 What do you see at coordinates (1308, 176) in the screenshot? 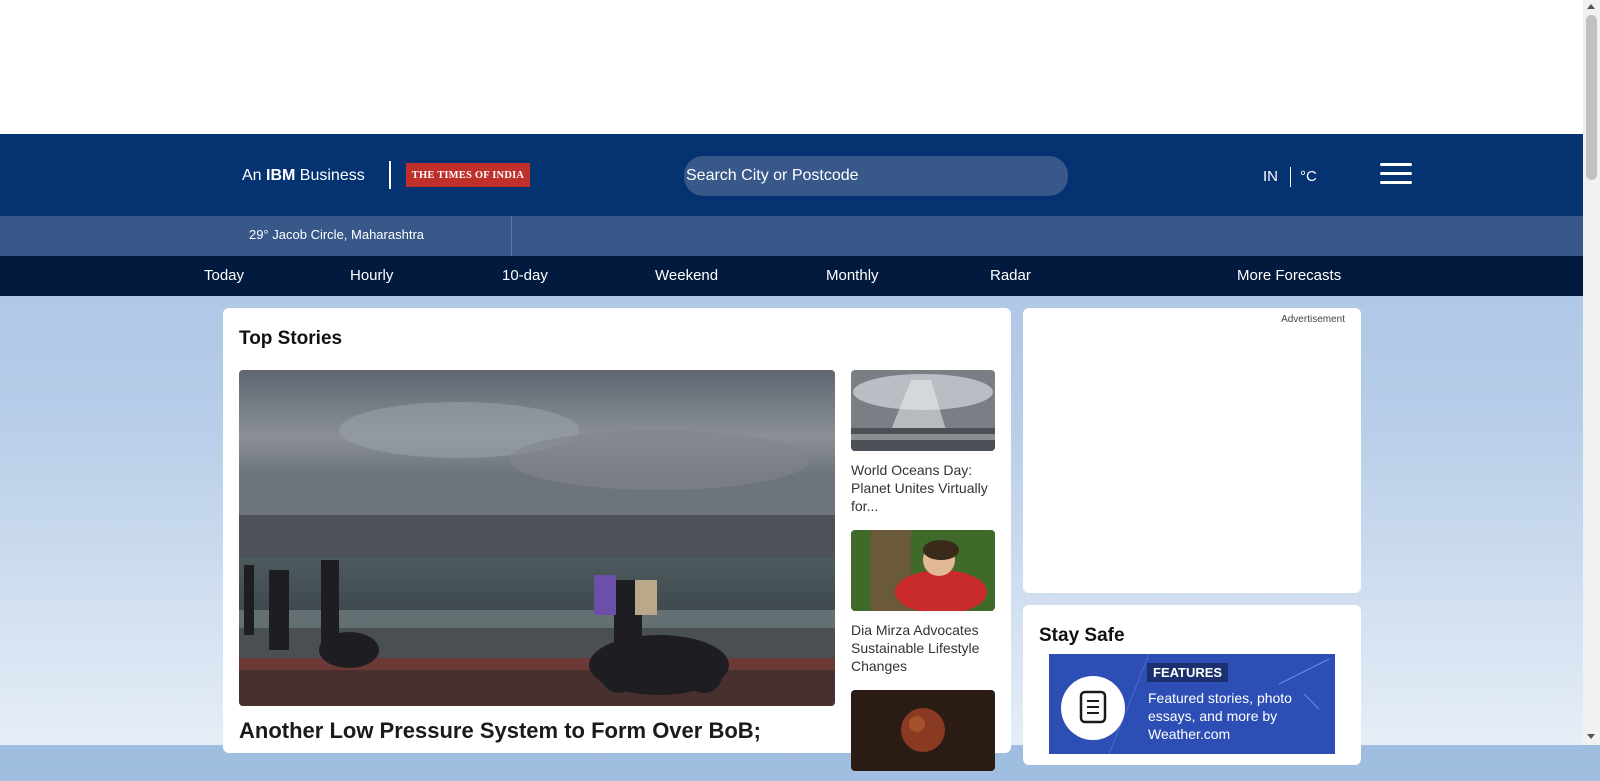
I see `units-toggle: °C` at bounding box center [1308, 176].